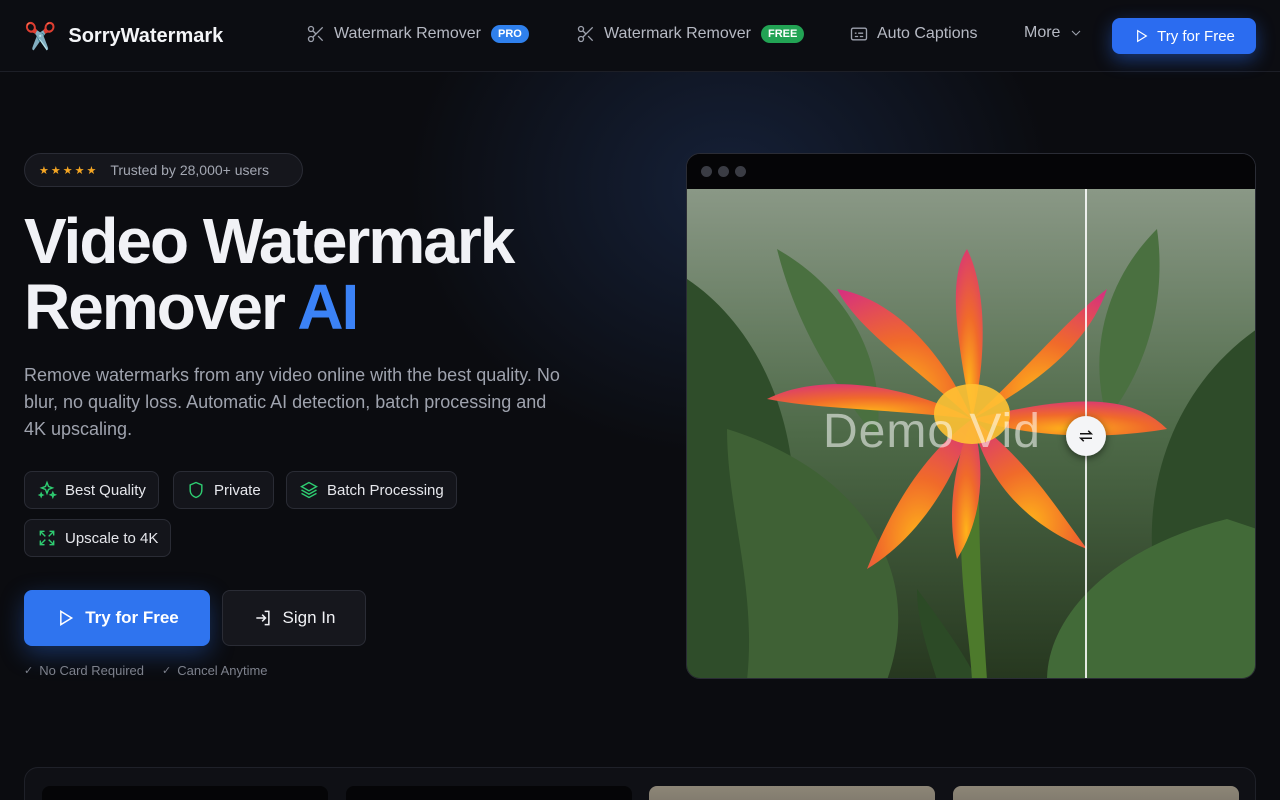  I want to click on feature-label: Private, so click(237, 490).